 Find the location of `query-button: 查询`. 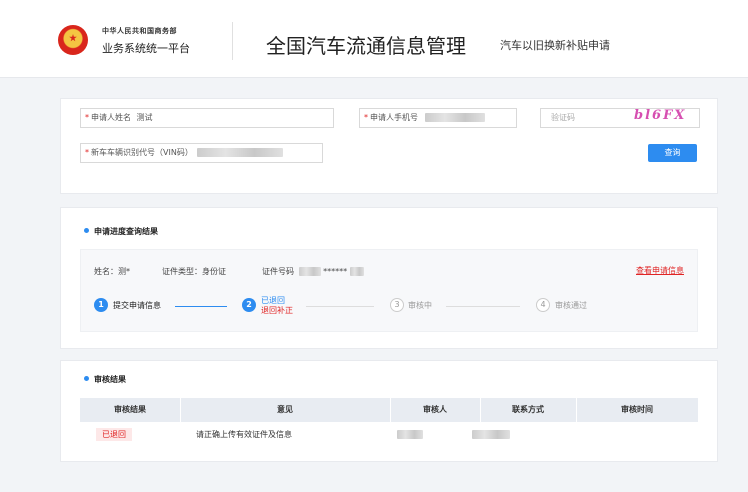

query-button: 查询 is located at coordinates (672, 153).